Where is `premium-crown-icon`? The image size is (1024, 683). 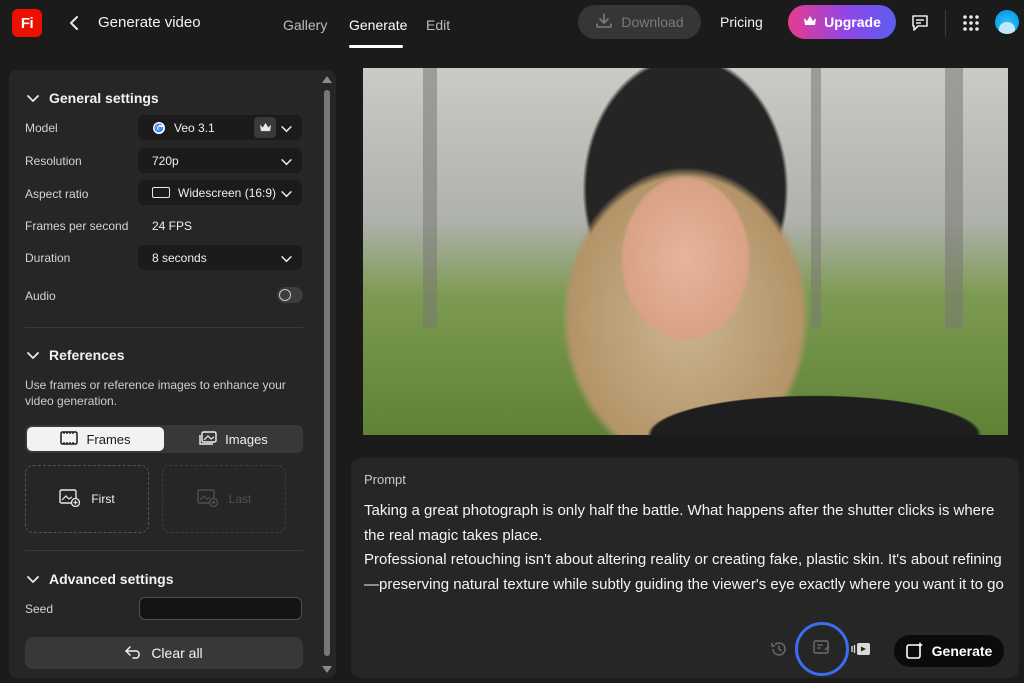
premium-crown-icon is located at coordinates (265, 127).